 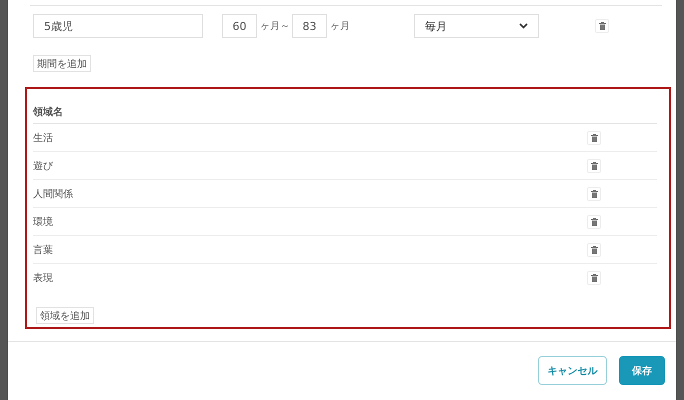 What do you see at coordinates (53, 194) in the screenshot?
I see `domain-name: 人間関係` at bounding box center [53, 194].